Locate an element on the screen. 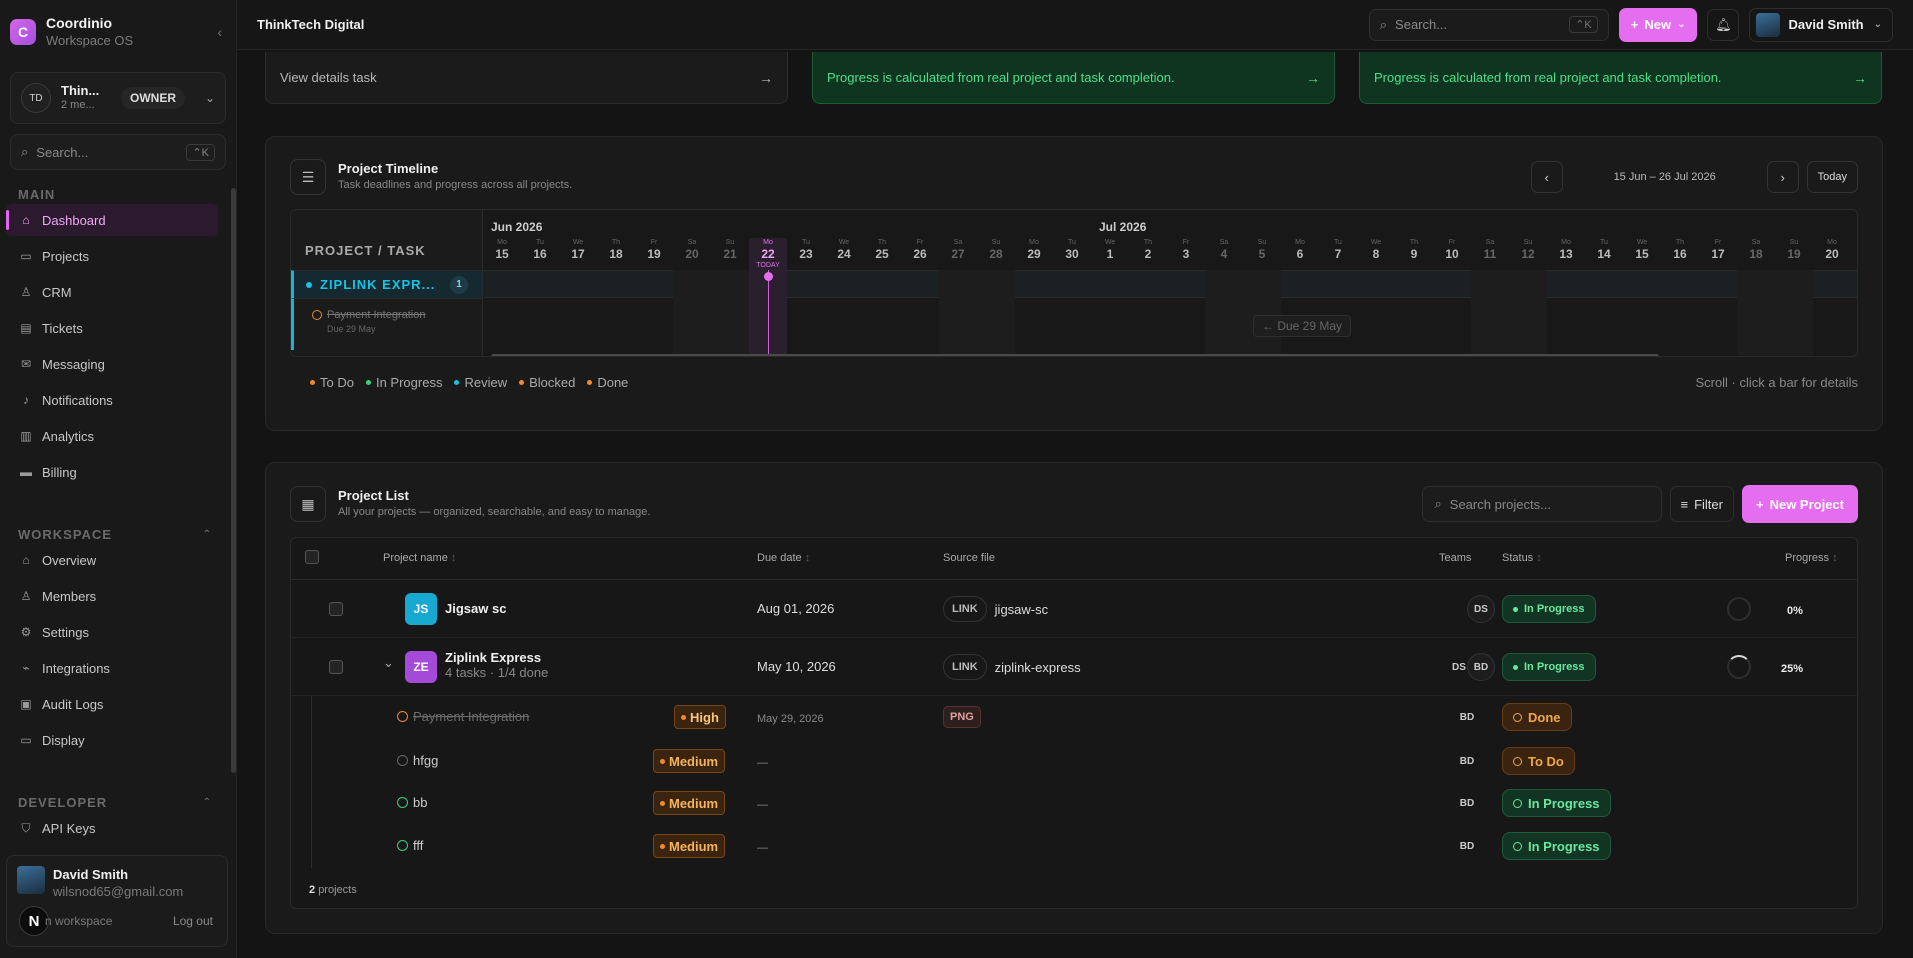 This screenshot has width=1913, height=958. notifications-button: 🔔︎ is located at coordinates (1723, 24).